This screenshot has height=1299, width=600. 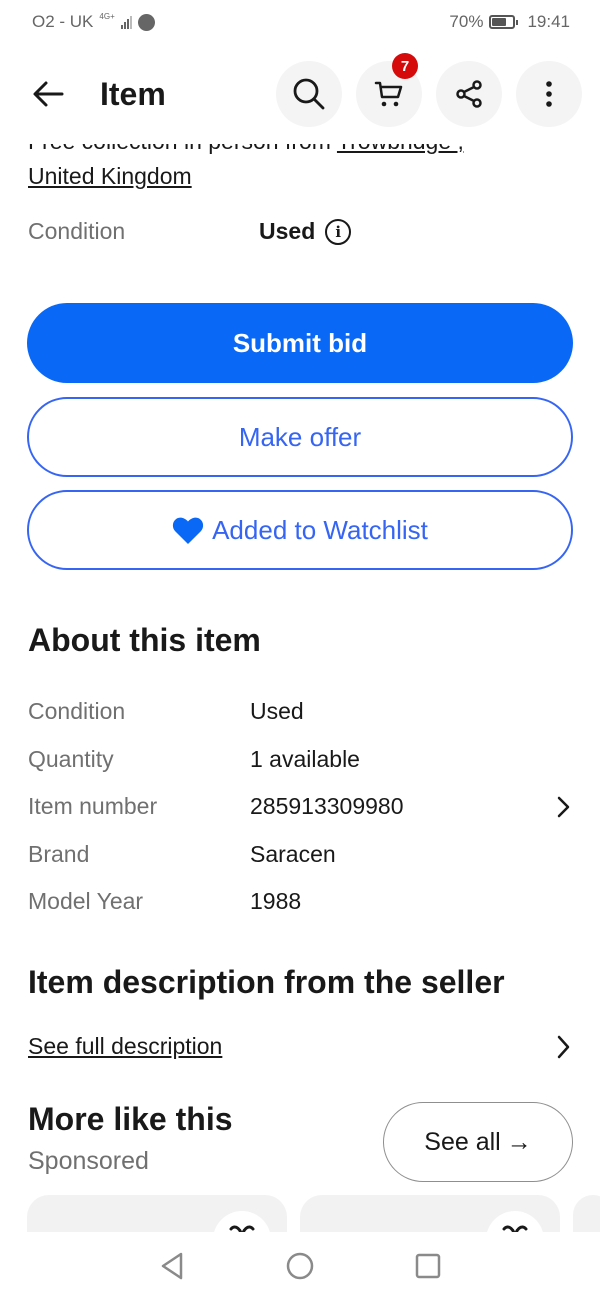 I want to click on country-link: United Kingdom, so click(x=110, y=176).